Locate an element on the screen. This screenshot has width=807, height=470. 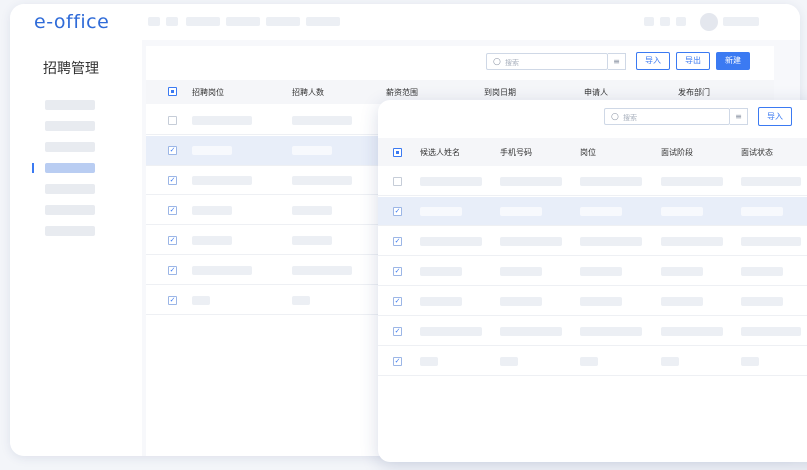
import-button: 导入 is located at coordinates (653, 61).